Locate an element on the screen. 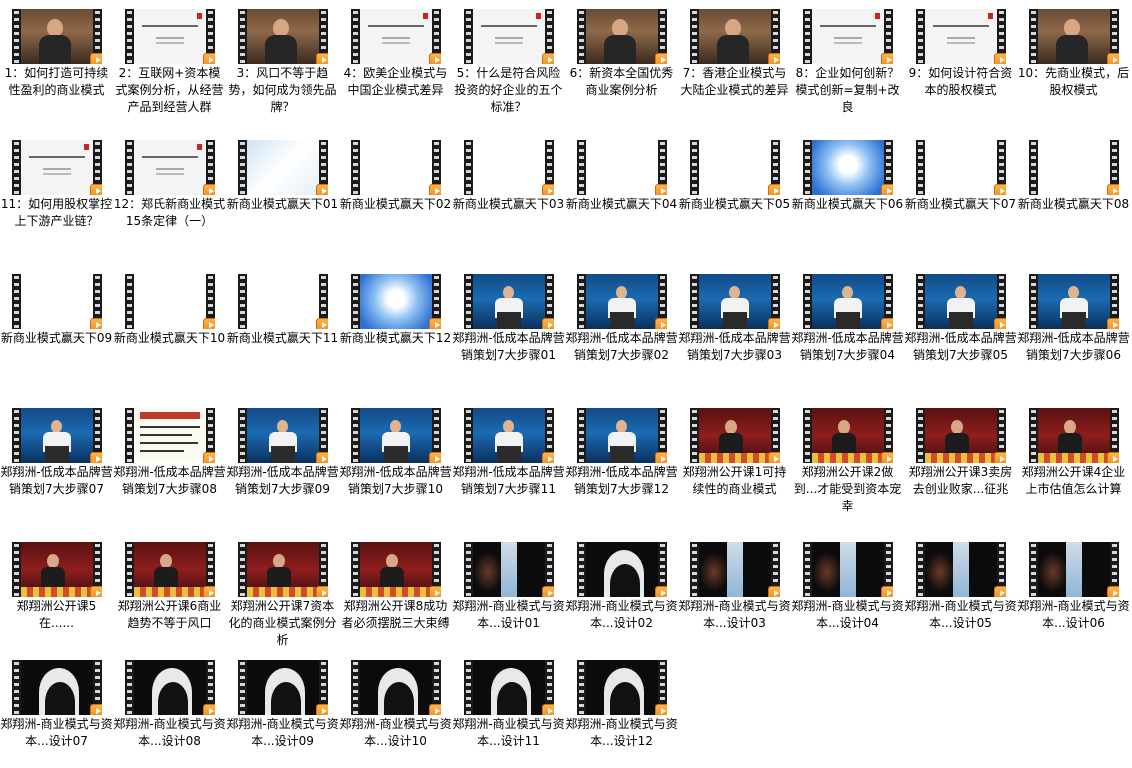 This screenshot has height=768, width=1132. file-name-label: 郑翔洲公开课7资本化的商业模式案例分析 is located at coordinates (282, 623).